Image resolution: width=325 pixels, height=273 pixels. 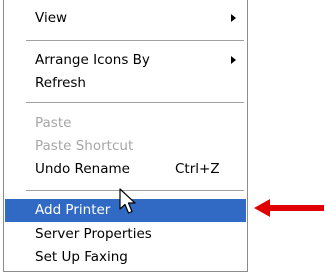 What do you see at coordinates (125, 123) in the screenshot?
I see `menu-item-paste: Paste` at bounding box center [125, 123].